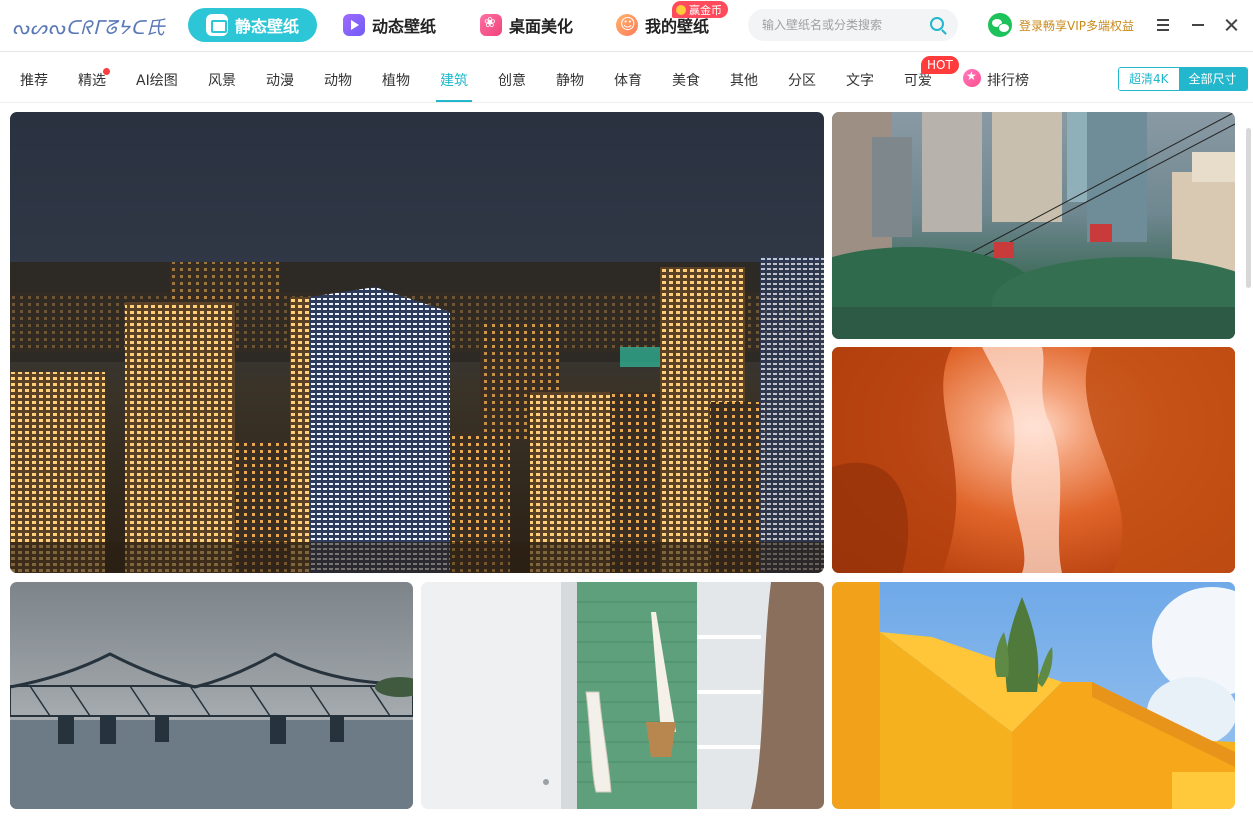 The height and width of the screenshot is (821, 1253). I want to click on wallpaper-tile-yellow-building, so click(1033, 695).